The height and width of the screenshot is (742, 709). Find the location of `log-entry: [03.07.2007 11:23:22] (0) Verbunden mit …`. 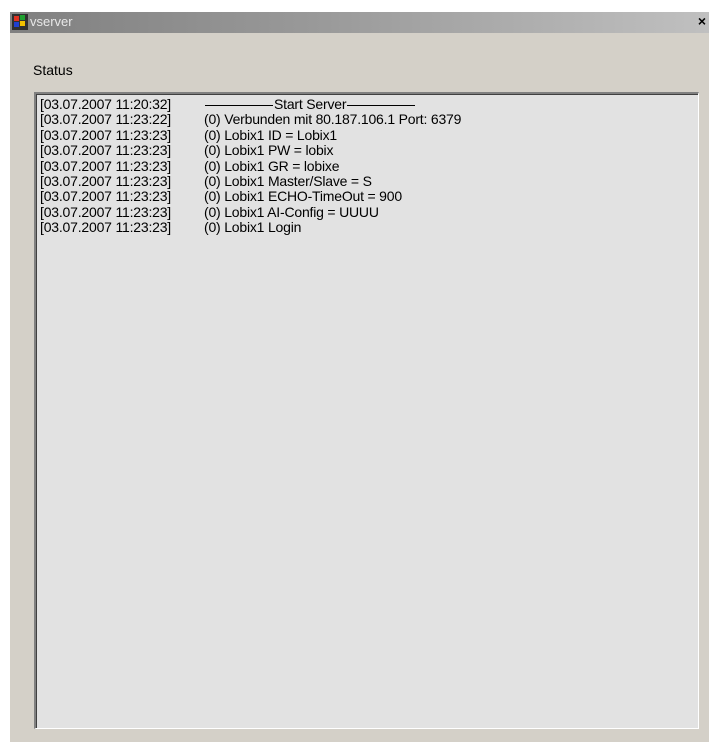

log-entry: [03.07.2007 11:23:22] (0) Verbunden mit … is located at coordinates (369, 119).